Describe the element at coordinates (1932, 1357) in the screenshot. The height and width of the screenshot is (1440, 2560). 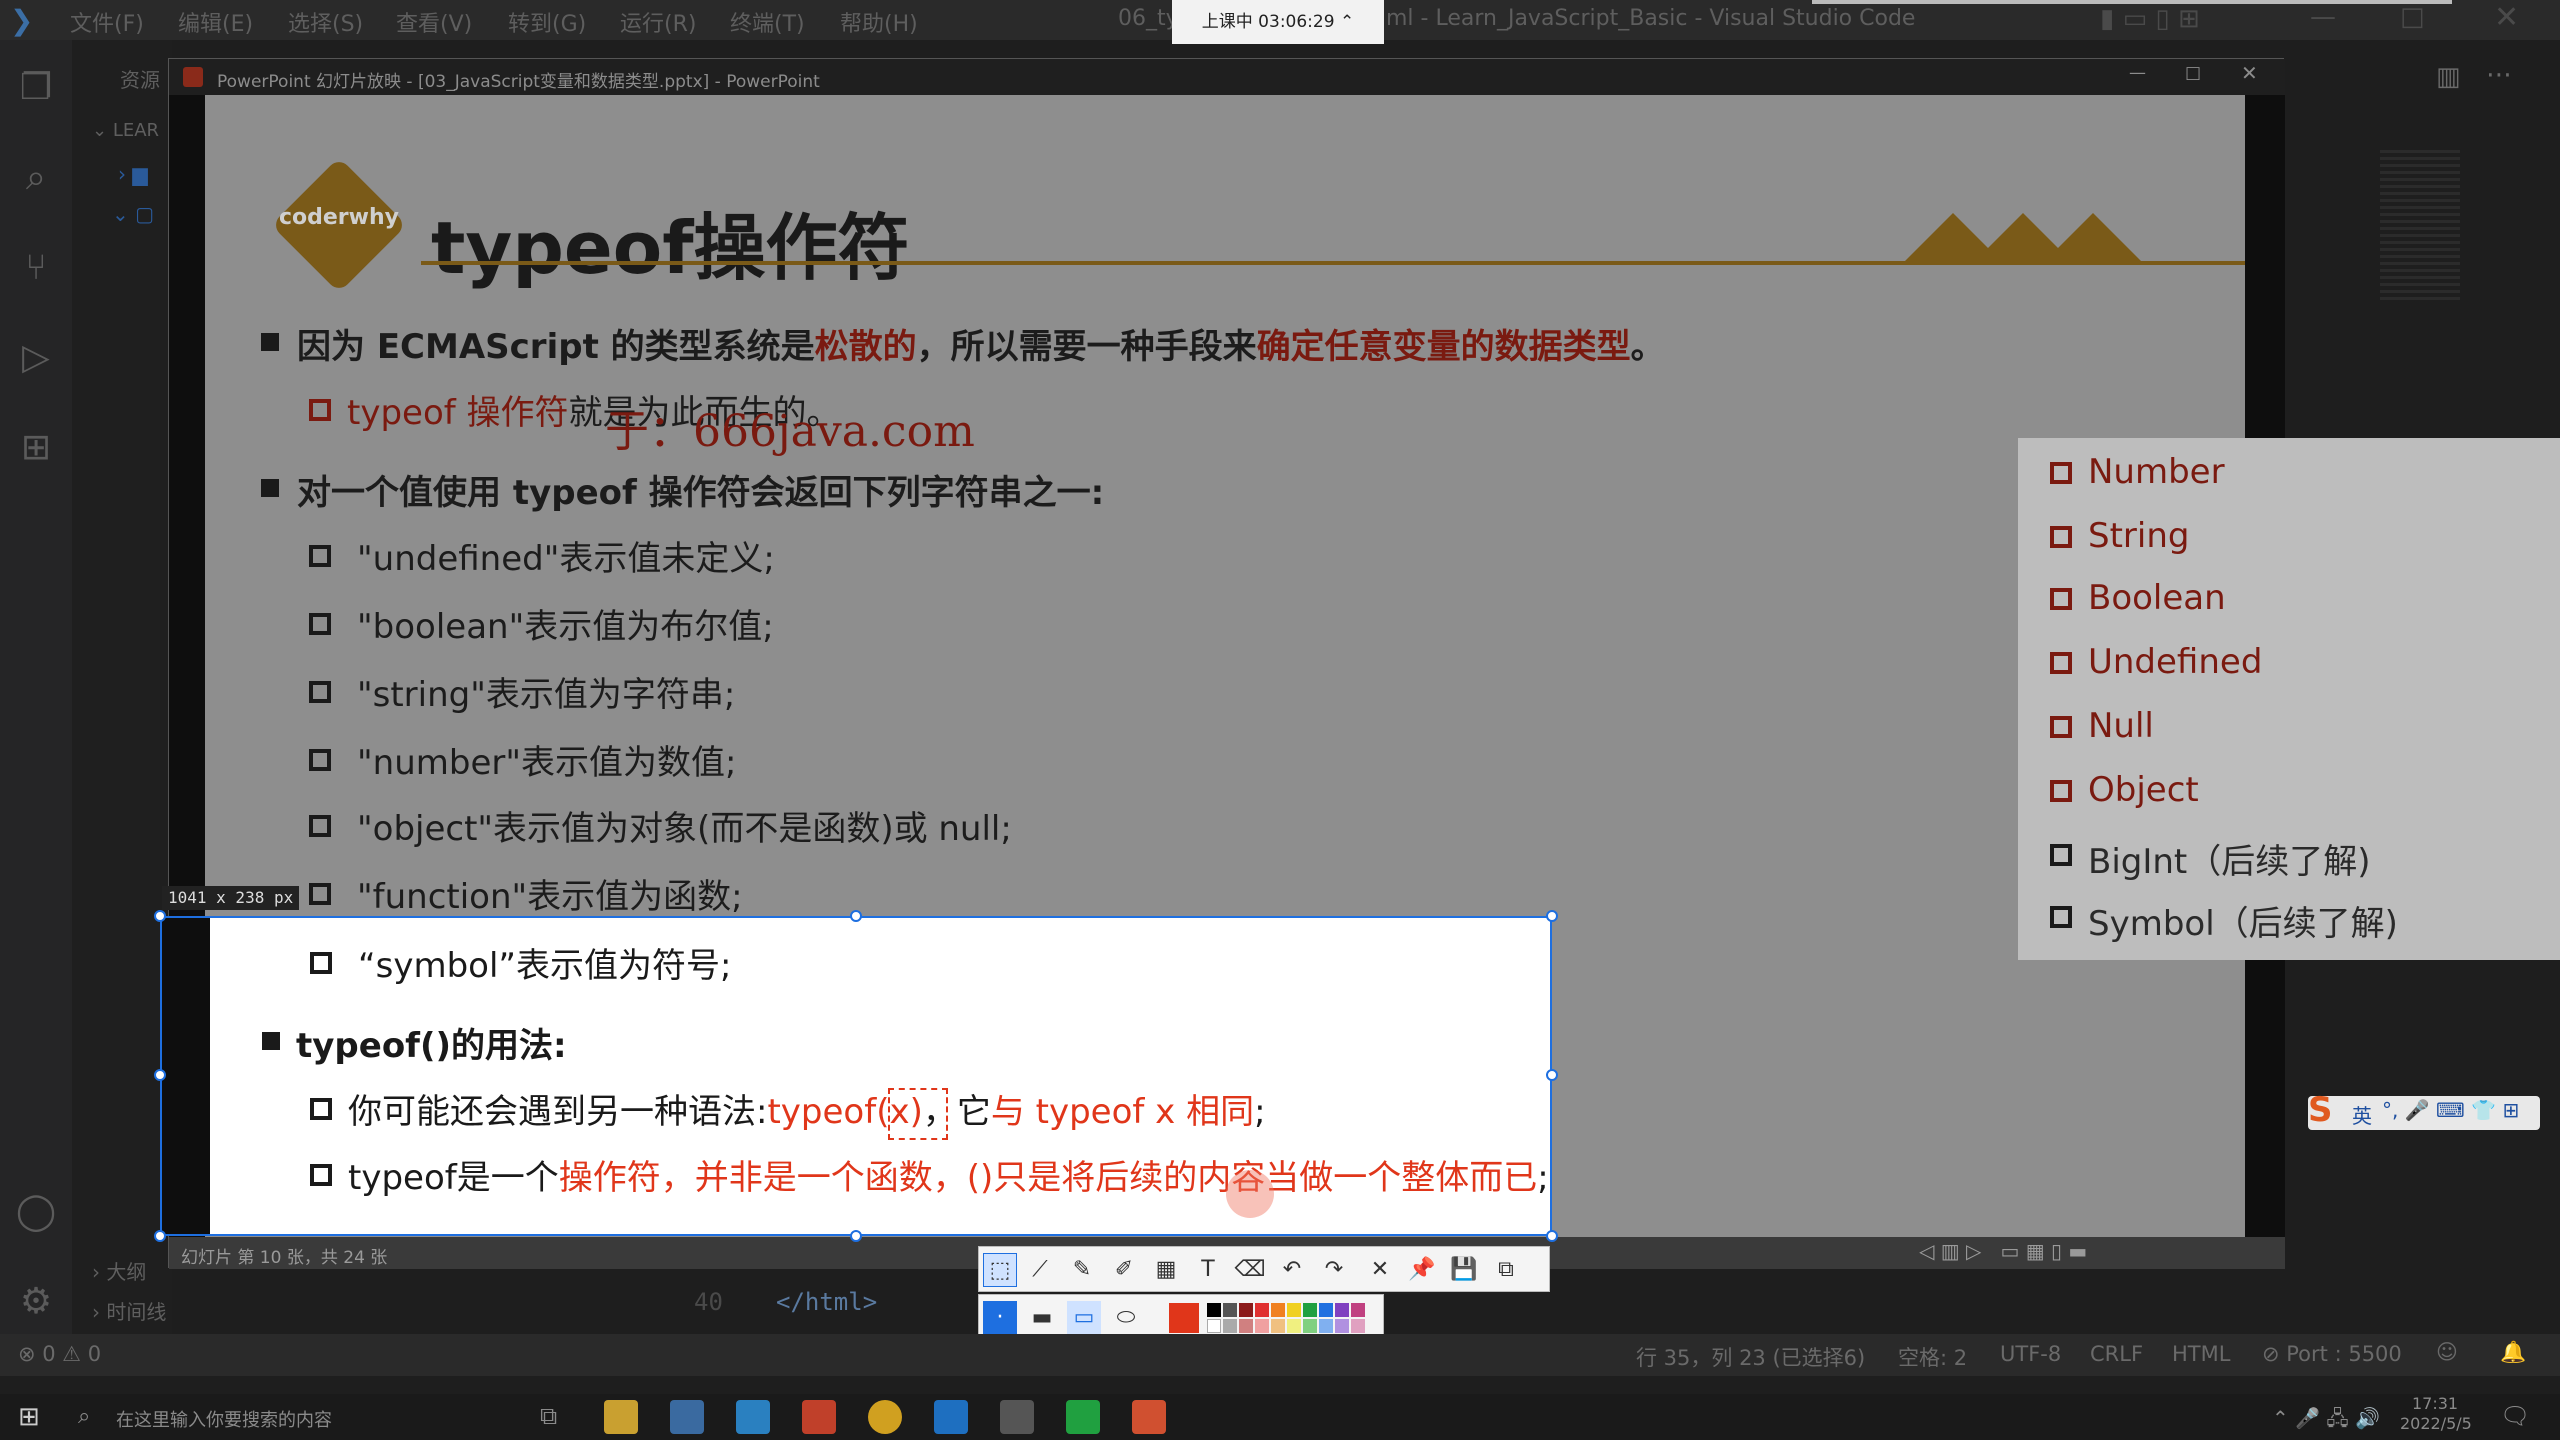
I see `indentation: 空格: 2` at that location.